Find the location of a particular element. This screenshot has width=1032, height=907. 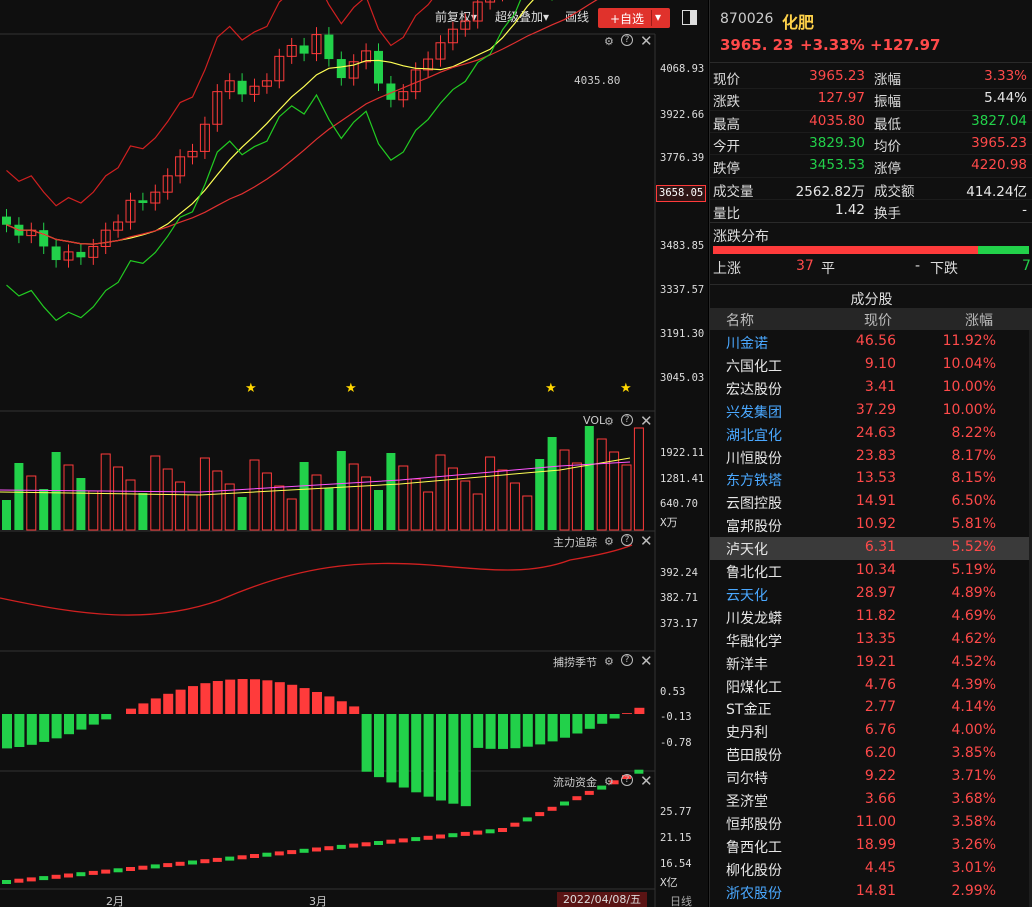

list-item: 川恒股份 23.83 8.17% is located at coordinates (871, 457).